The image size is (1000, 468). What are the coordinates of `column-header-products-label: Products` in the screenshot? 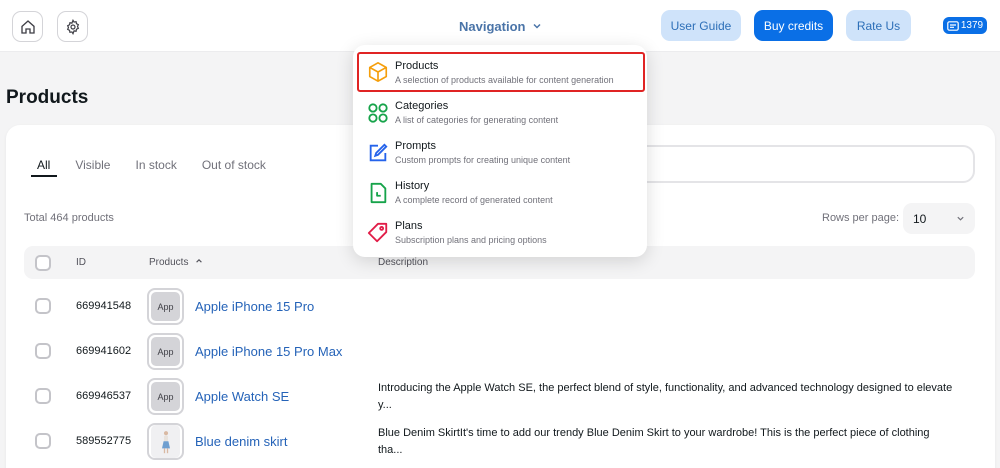 It's located at (169, 262).